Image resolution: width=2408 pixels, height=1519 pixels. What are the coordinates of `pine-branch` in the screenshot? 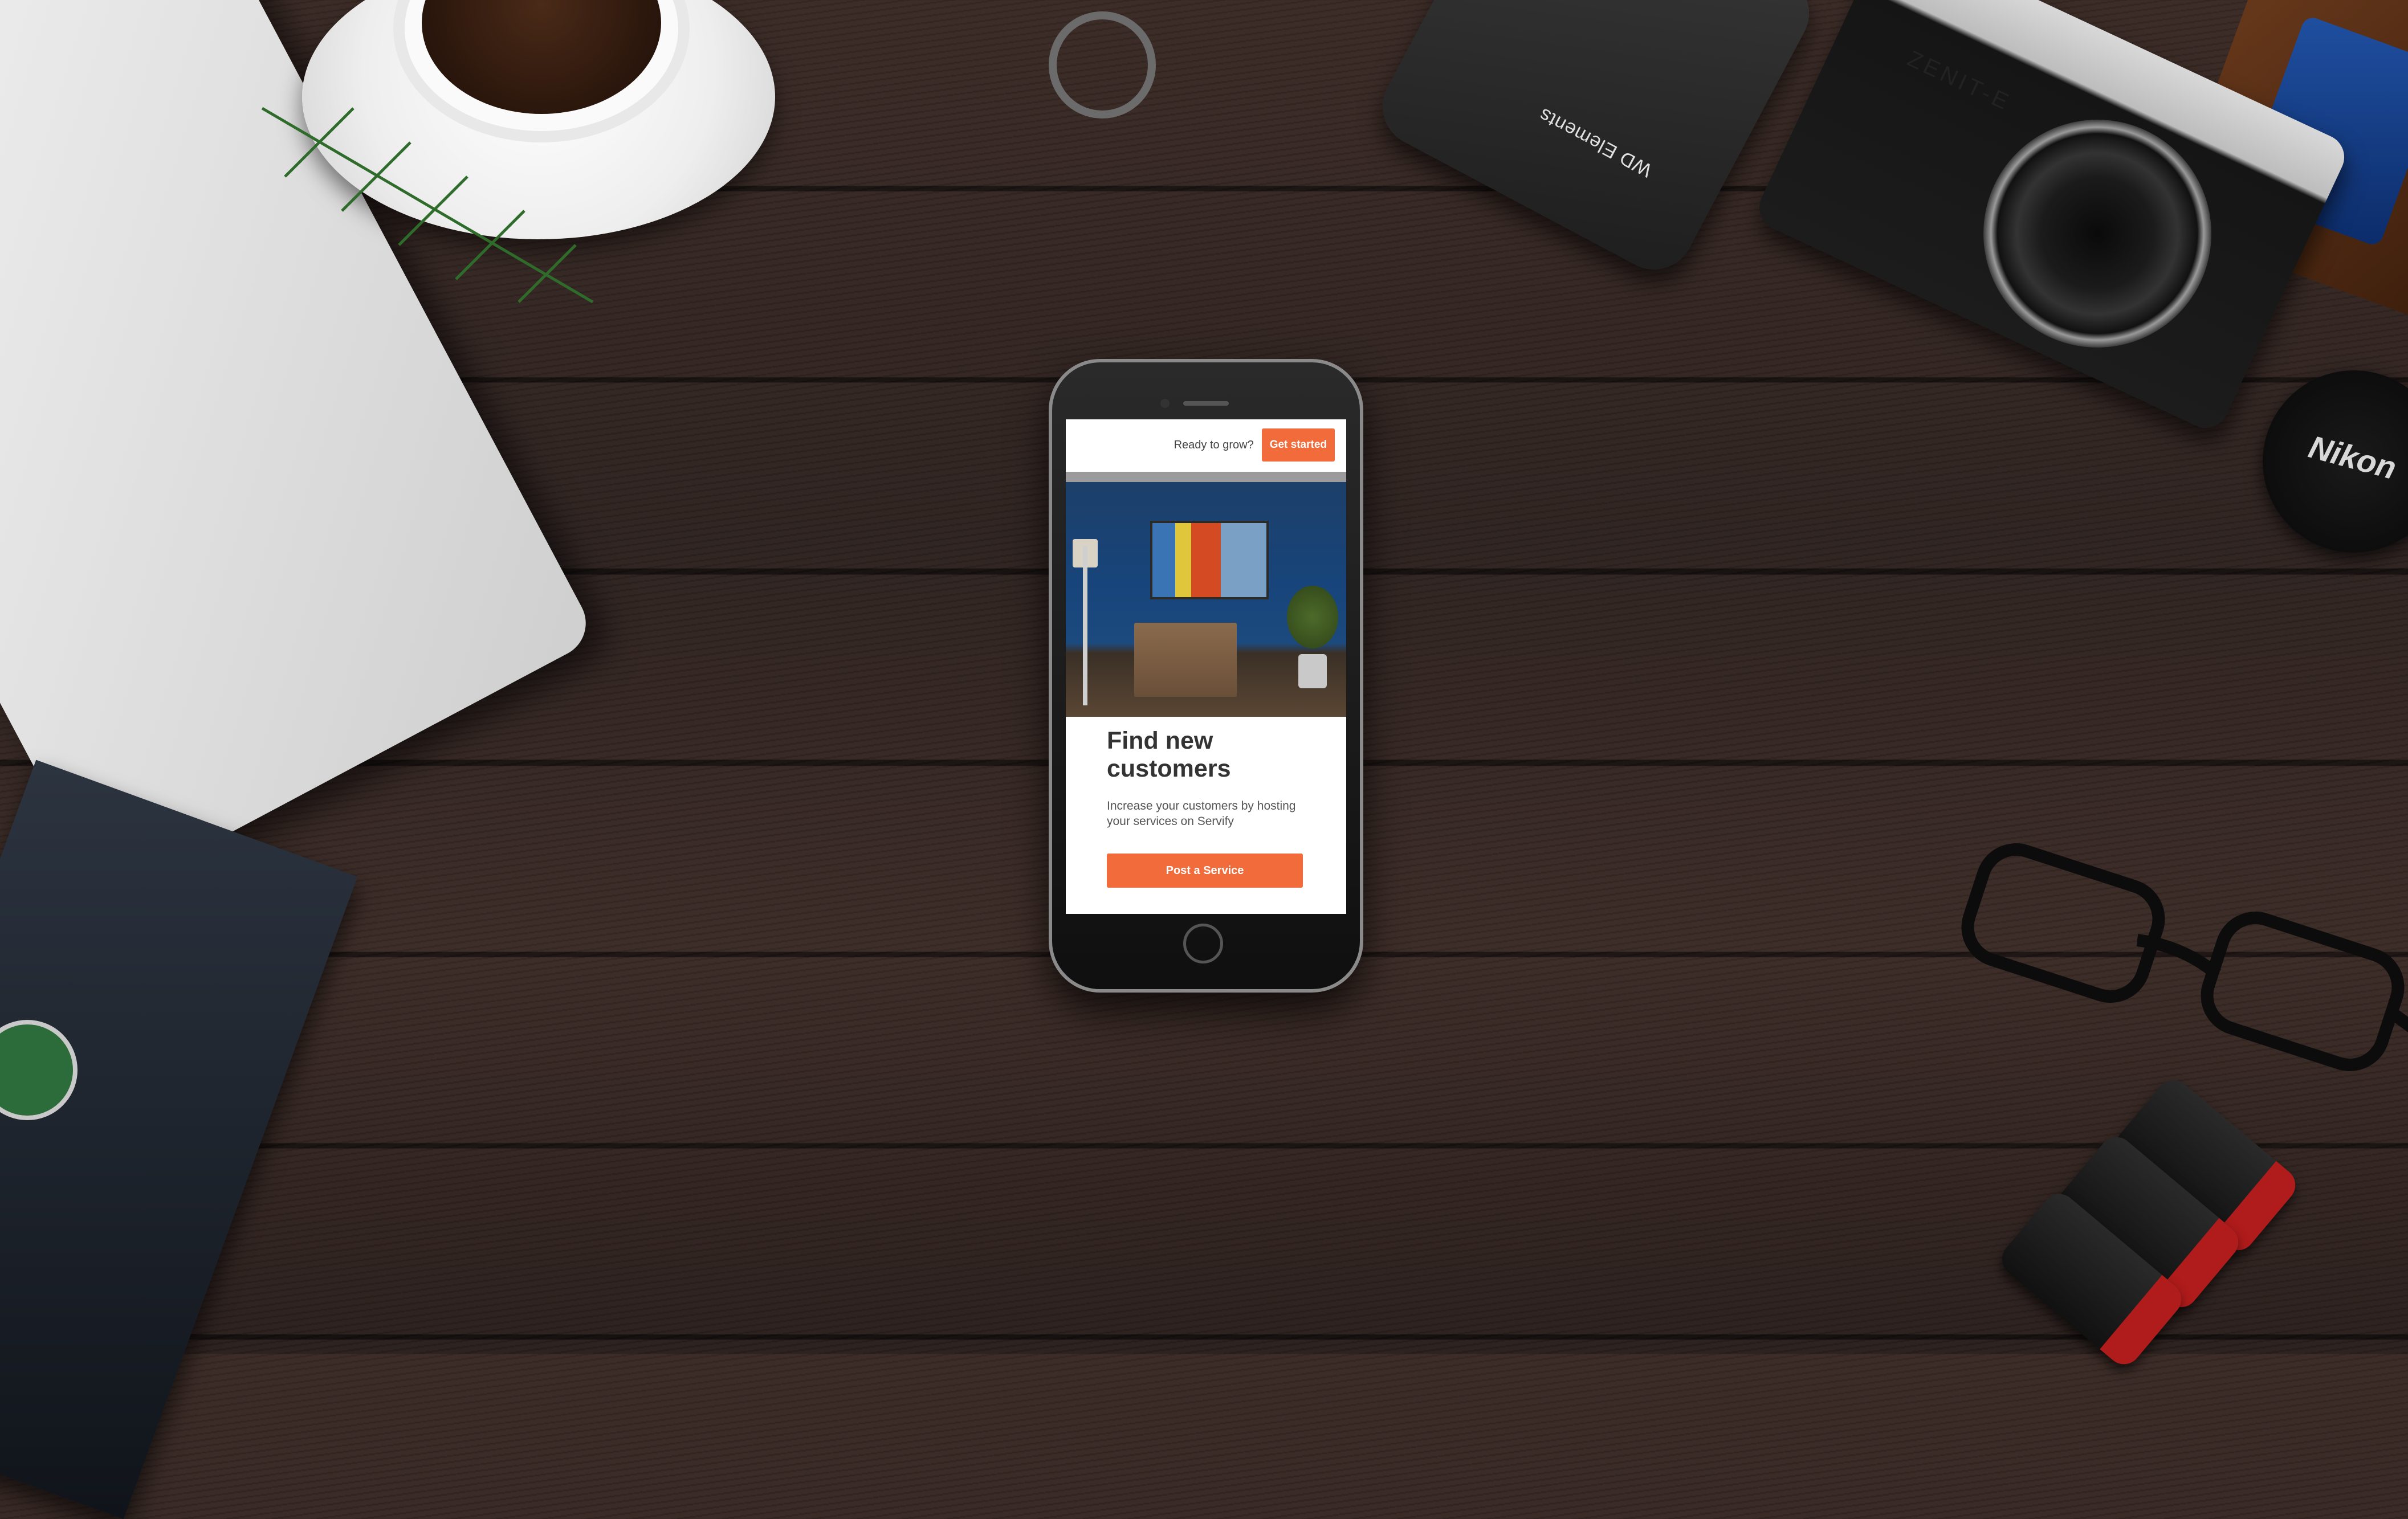 It's located at (427, 206).